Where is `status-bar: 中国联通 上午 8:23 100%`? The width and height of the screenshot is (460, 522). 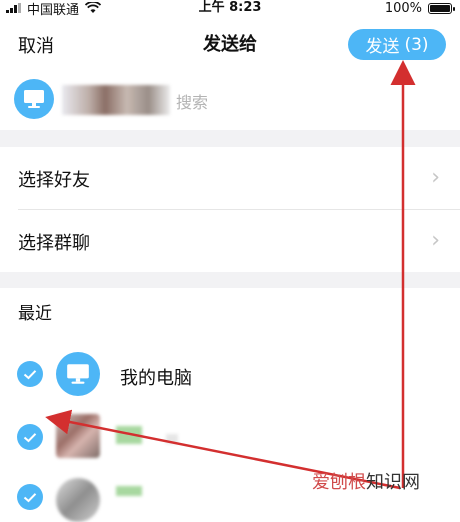 status-bar: 中国联通 上午 8:23 100% is located at coordinates (230, 9).